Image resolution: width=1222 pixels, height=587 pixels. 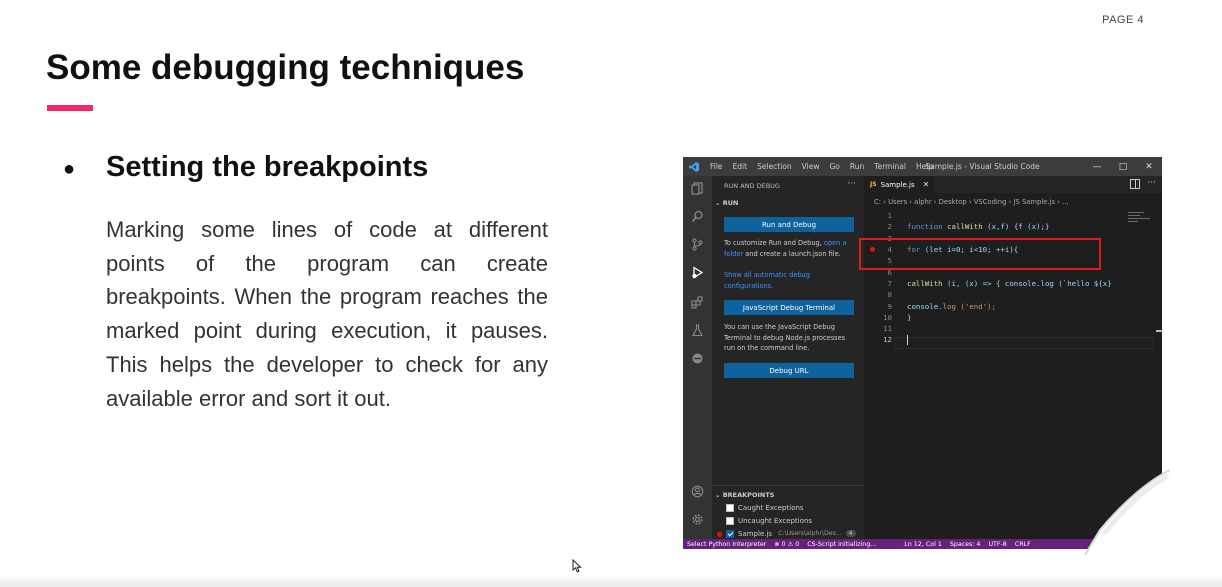 What do you see at coordinates (967, 306) in the screenshot?
I see `code-text: .log ('end');` at bounding box center [967, 306].